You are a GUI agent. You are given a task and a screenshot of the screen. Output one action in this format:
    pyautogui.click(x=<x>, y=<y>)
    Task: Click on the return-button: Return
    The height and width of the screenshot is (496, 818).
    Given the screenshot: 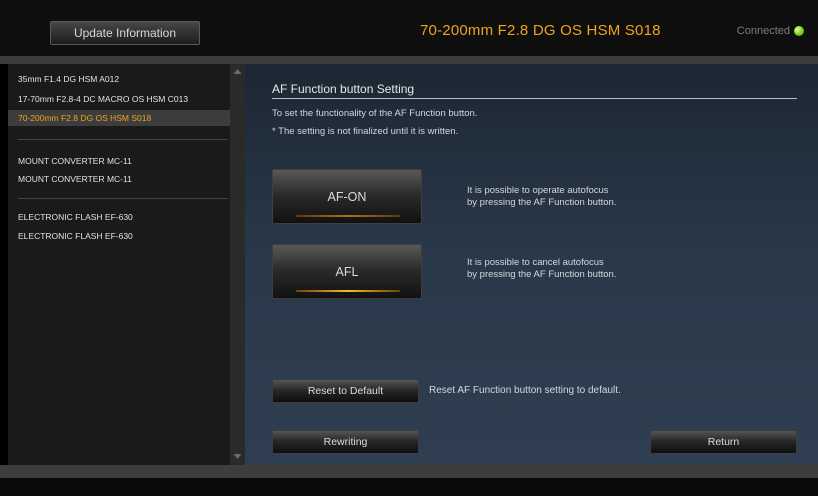 What is the action you would take?
    pyautogui.click(x=723, y=442)
    